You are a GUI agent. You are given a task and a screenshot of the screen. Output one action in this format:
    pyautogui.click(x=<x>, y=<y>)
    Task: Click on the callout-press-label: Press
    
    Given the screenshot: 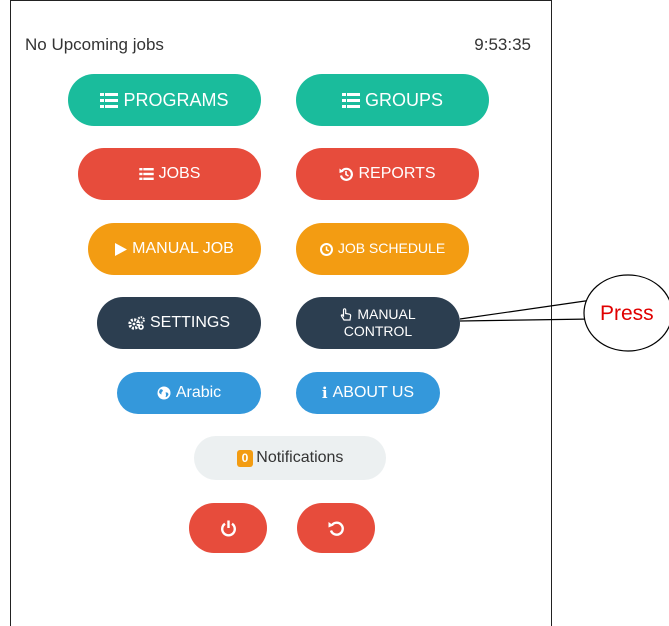 What is the action you would take?
    pyautogui.click(x=627, y=313)
    